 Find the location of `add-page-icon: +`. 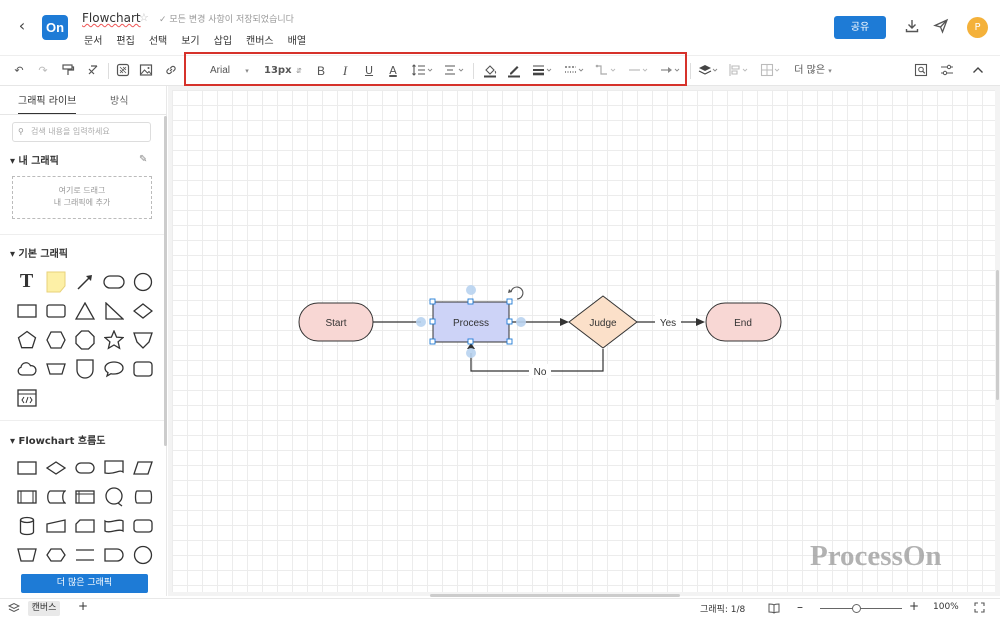

add-page-icon: + is located at coordinates (83, 606).